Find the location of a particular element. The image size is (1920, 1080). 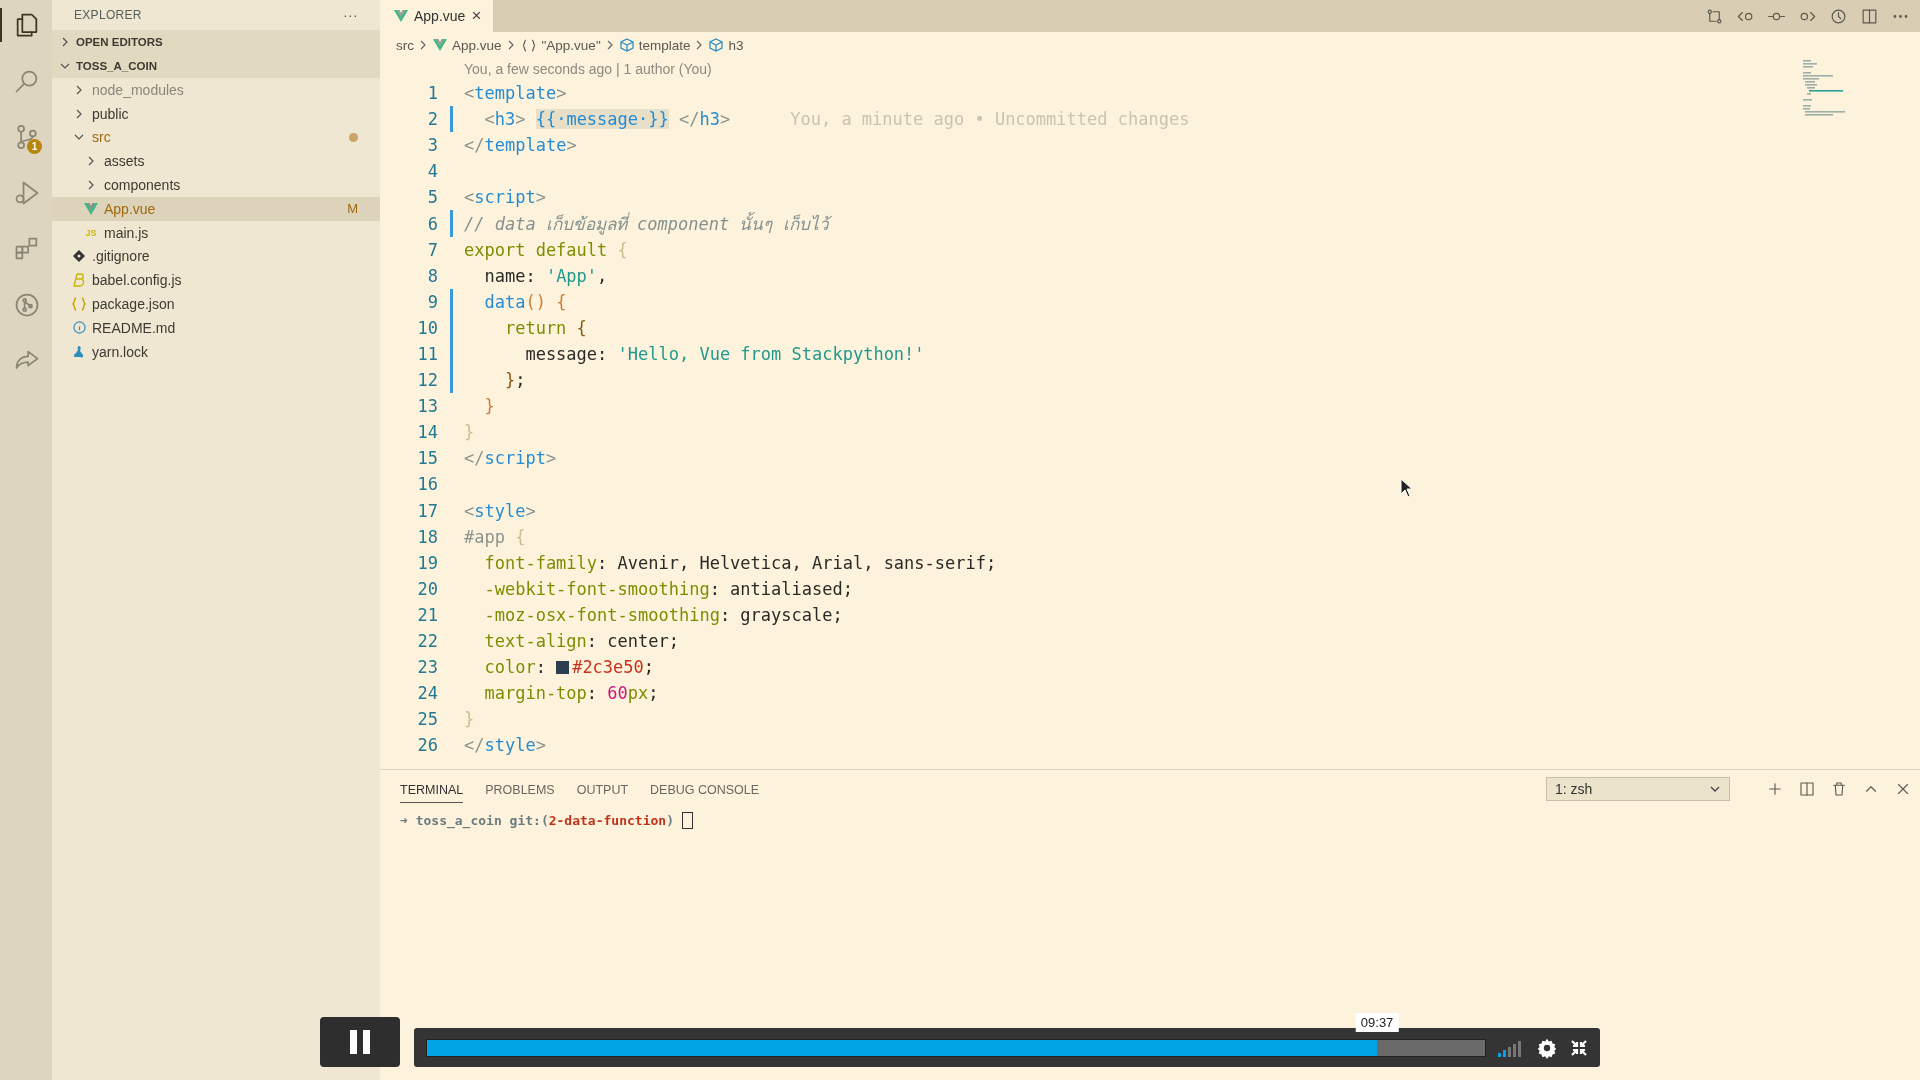

count-badge: 1 is located at coordinates (34, 146).